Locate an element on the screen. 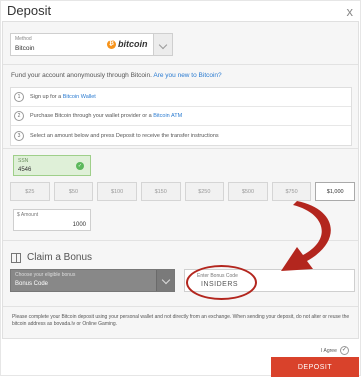 This screenshot has height=377, width=361. bonus-select: Choose your eligible bonus Bonus Code is located at coordinates (92, 280).